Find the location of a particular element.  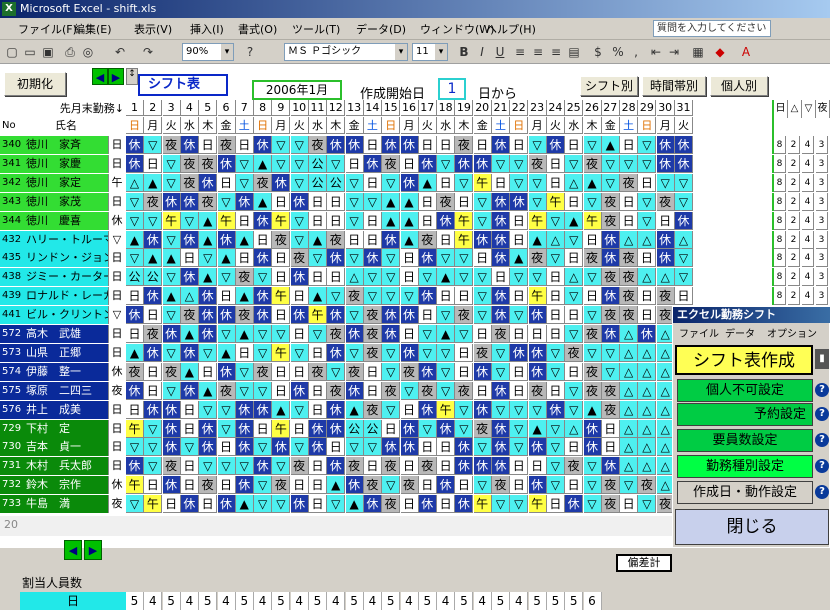

bold-icon: B is located at coordinates (464, 52).